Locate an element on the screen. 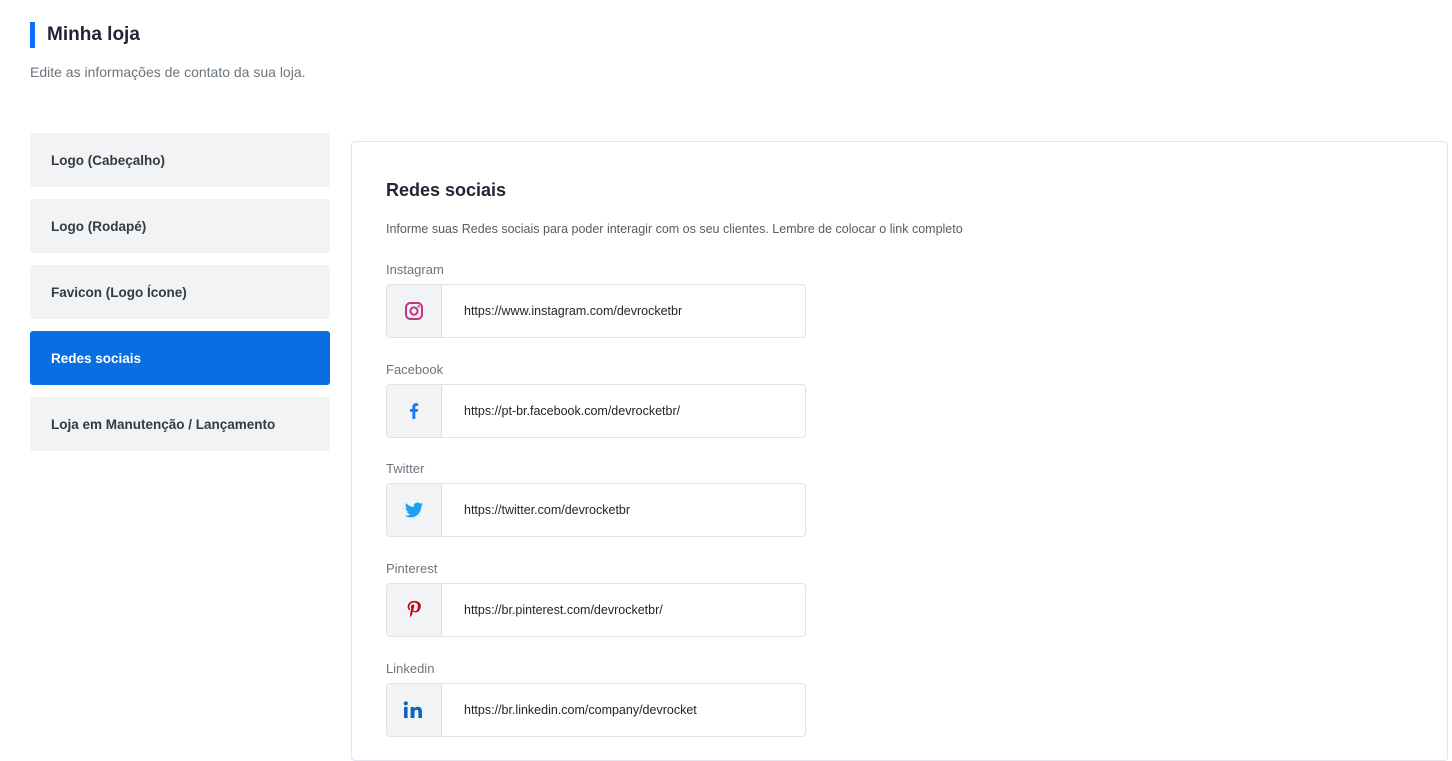  pinterest-input-group is located at coordinates (596, 610).